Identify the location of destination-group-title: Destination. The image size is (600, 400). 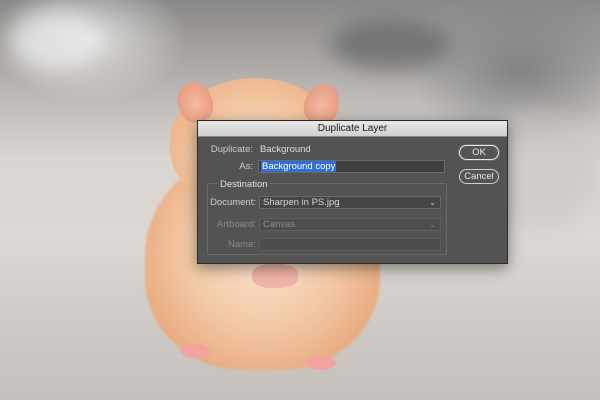
(244, 184).